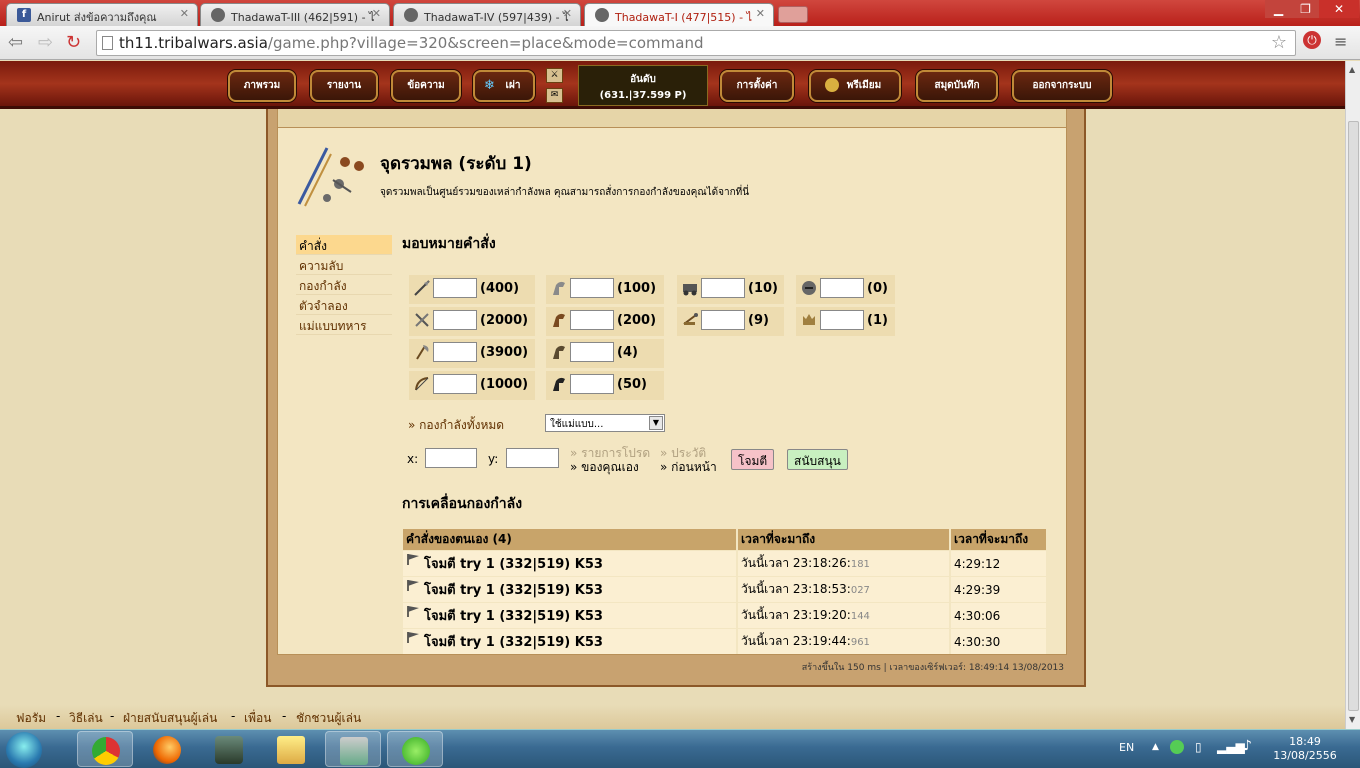 The width and height of the screenshot is (1360, 768). Describe the element at coordinates (855, 86) in the screenshot. I see `menu-premium-button: พรีเมียม` at that location.